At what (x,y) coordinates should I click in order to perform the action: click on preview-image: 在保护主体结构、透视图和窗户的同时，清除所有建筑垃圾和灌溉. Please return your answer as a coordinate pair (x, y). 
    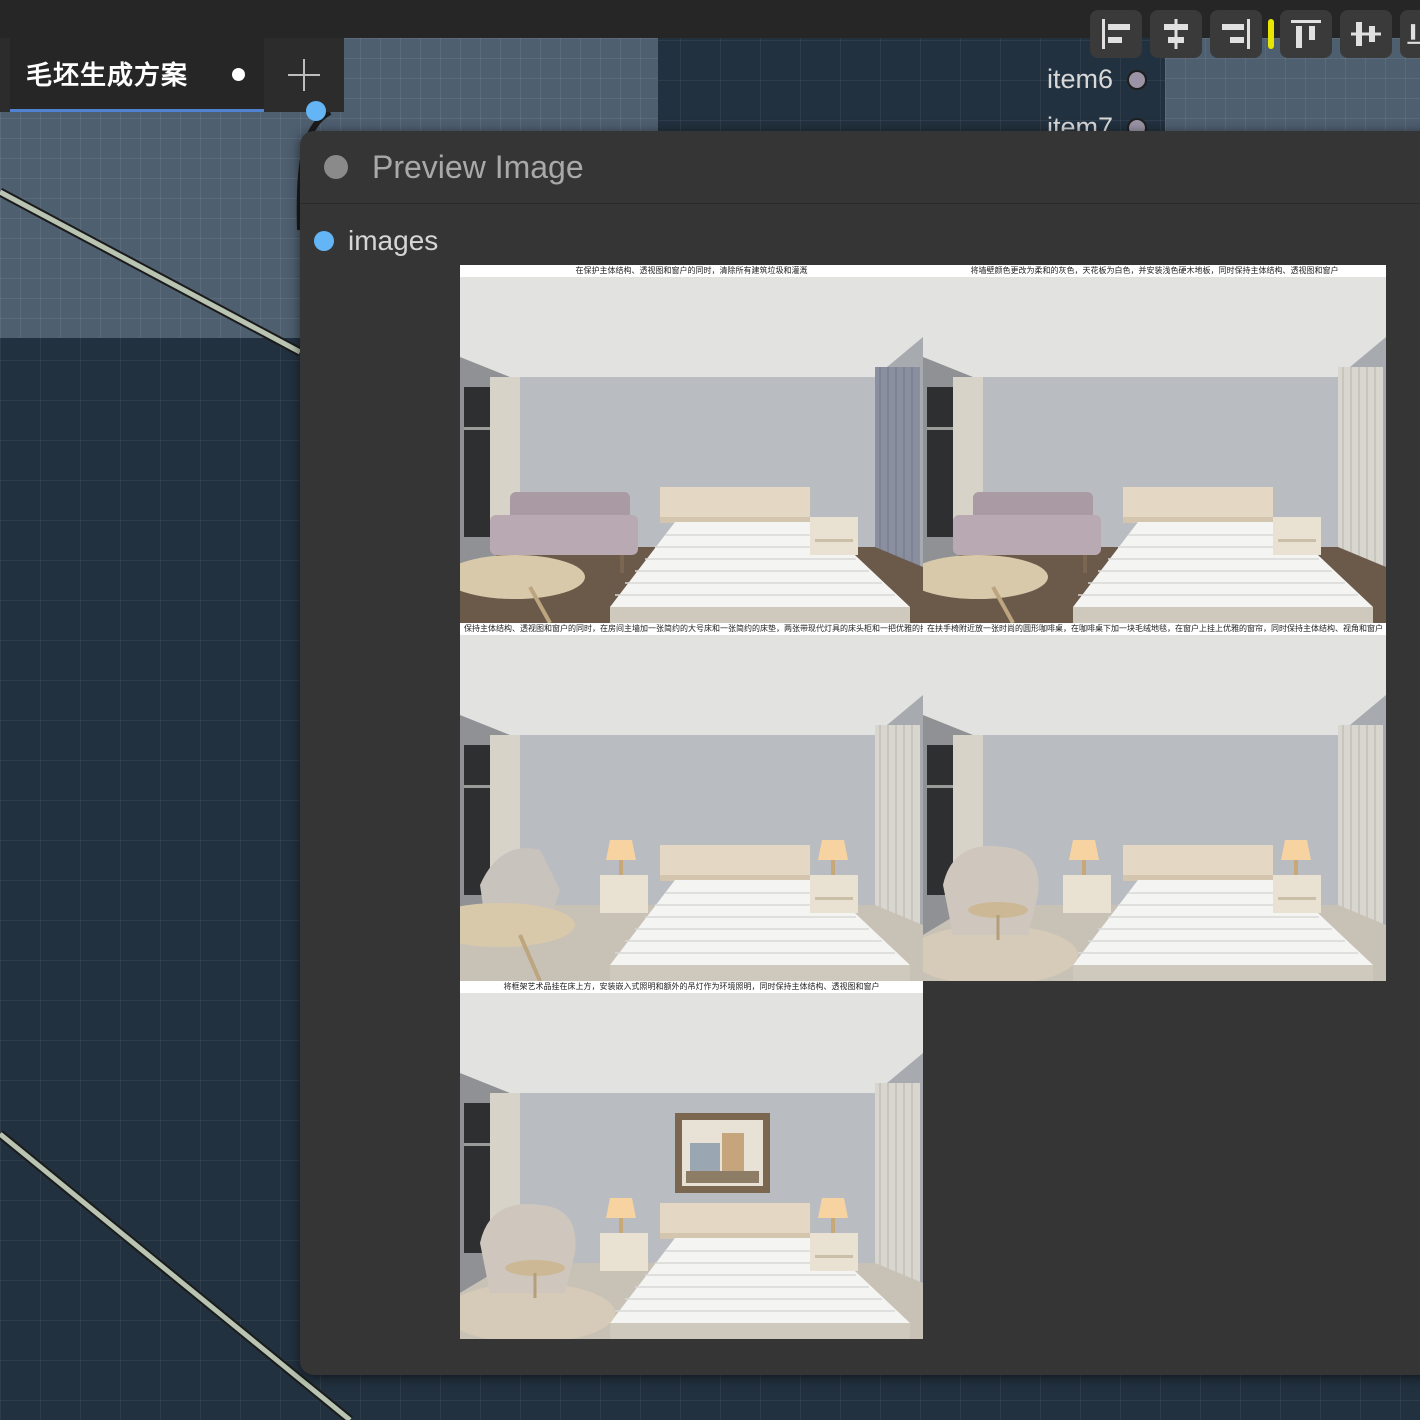
    Looking at the image, I should click on (691, 444).